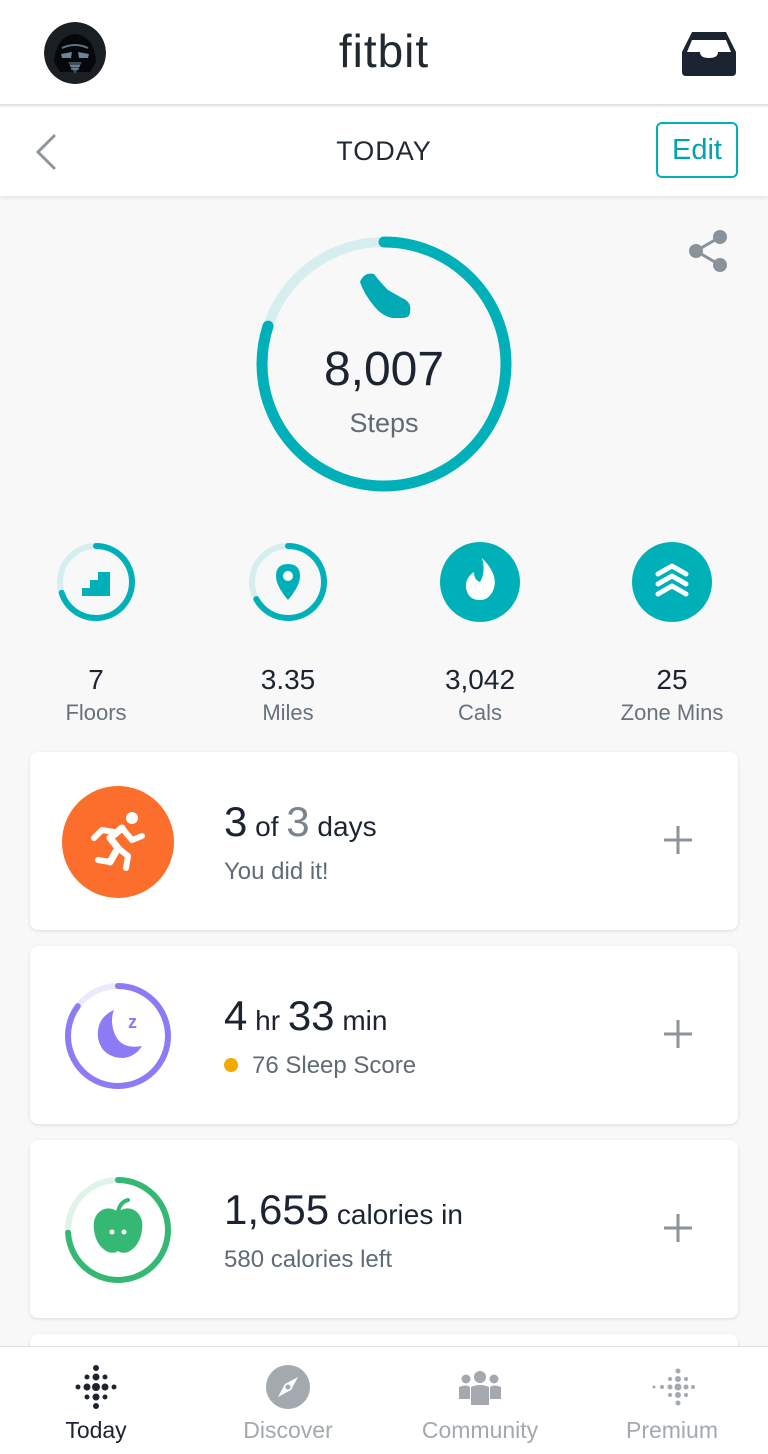  I want to click on fitbit-dots-icon, so click(96, 1387).